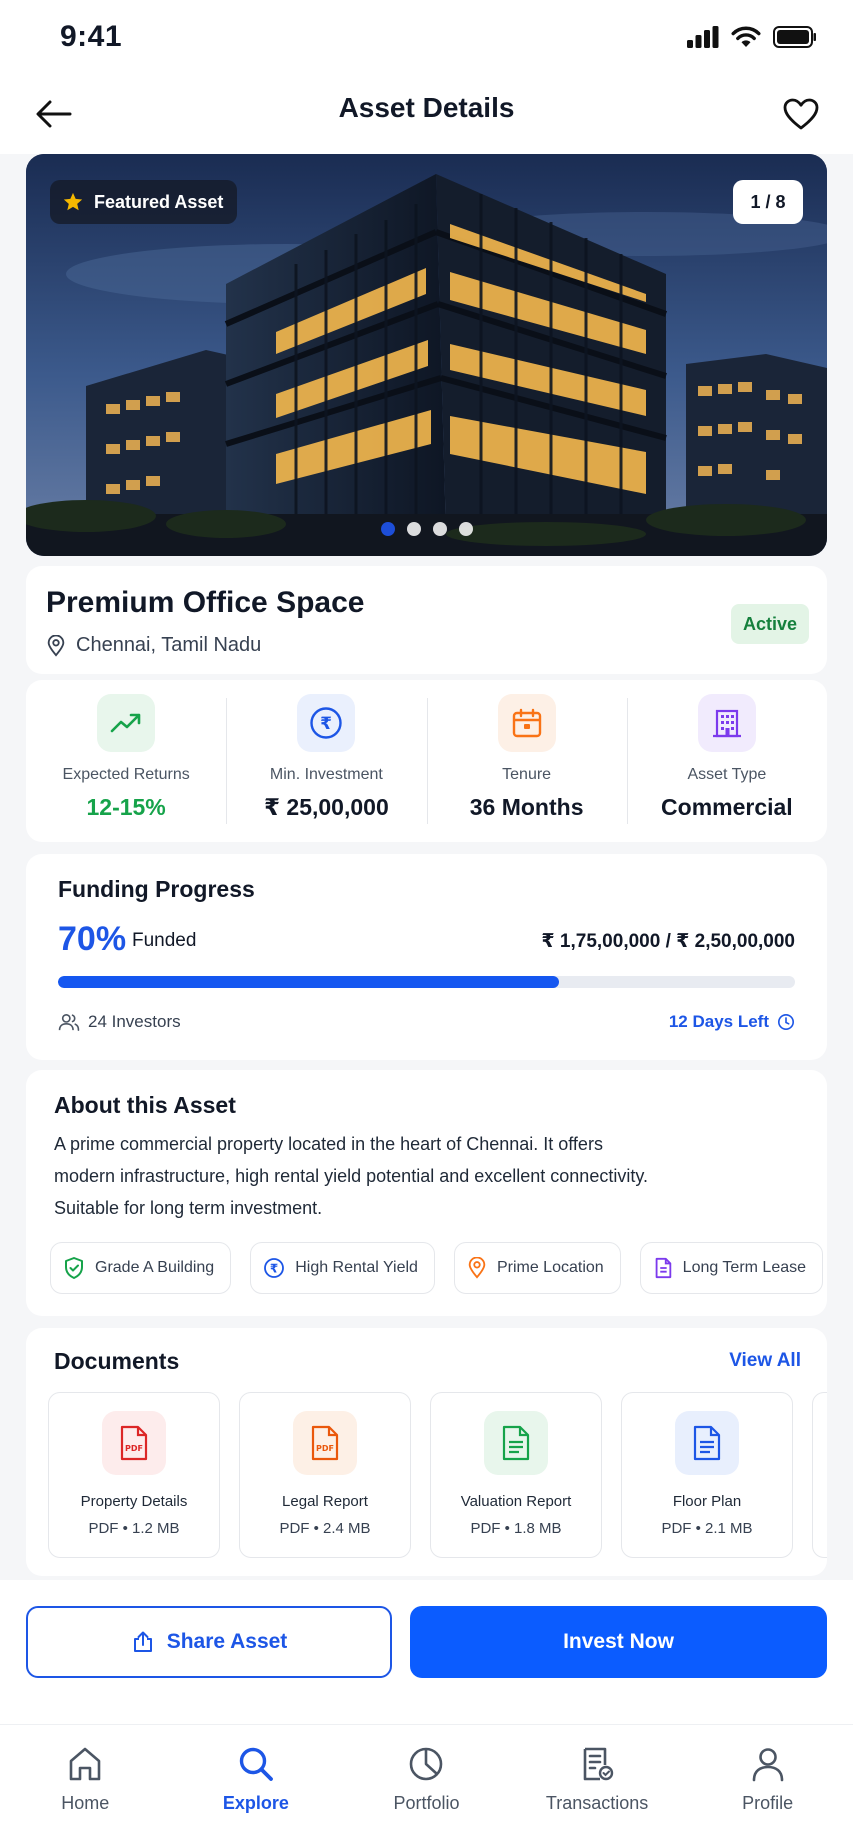 The width and height of the screenshot is (853, 1844). What do you see at coordinates (256, 1764) in the screenshot?
I see `search-icon` at bounding box center [256, 1764].